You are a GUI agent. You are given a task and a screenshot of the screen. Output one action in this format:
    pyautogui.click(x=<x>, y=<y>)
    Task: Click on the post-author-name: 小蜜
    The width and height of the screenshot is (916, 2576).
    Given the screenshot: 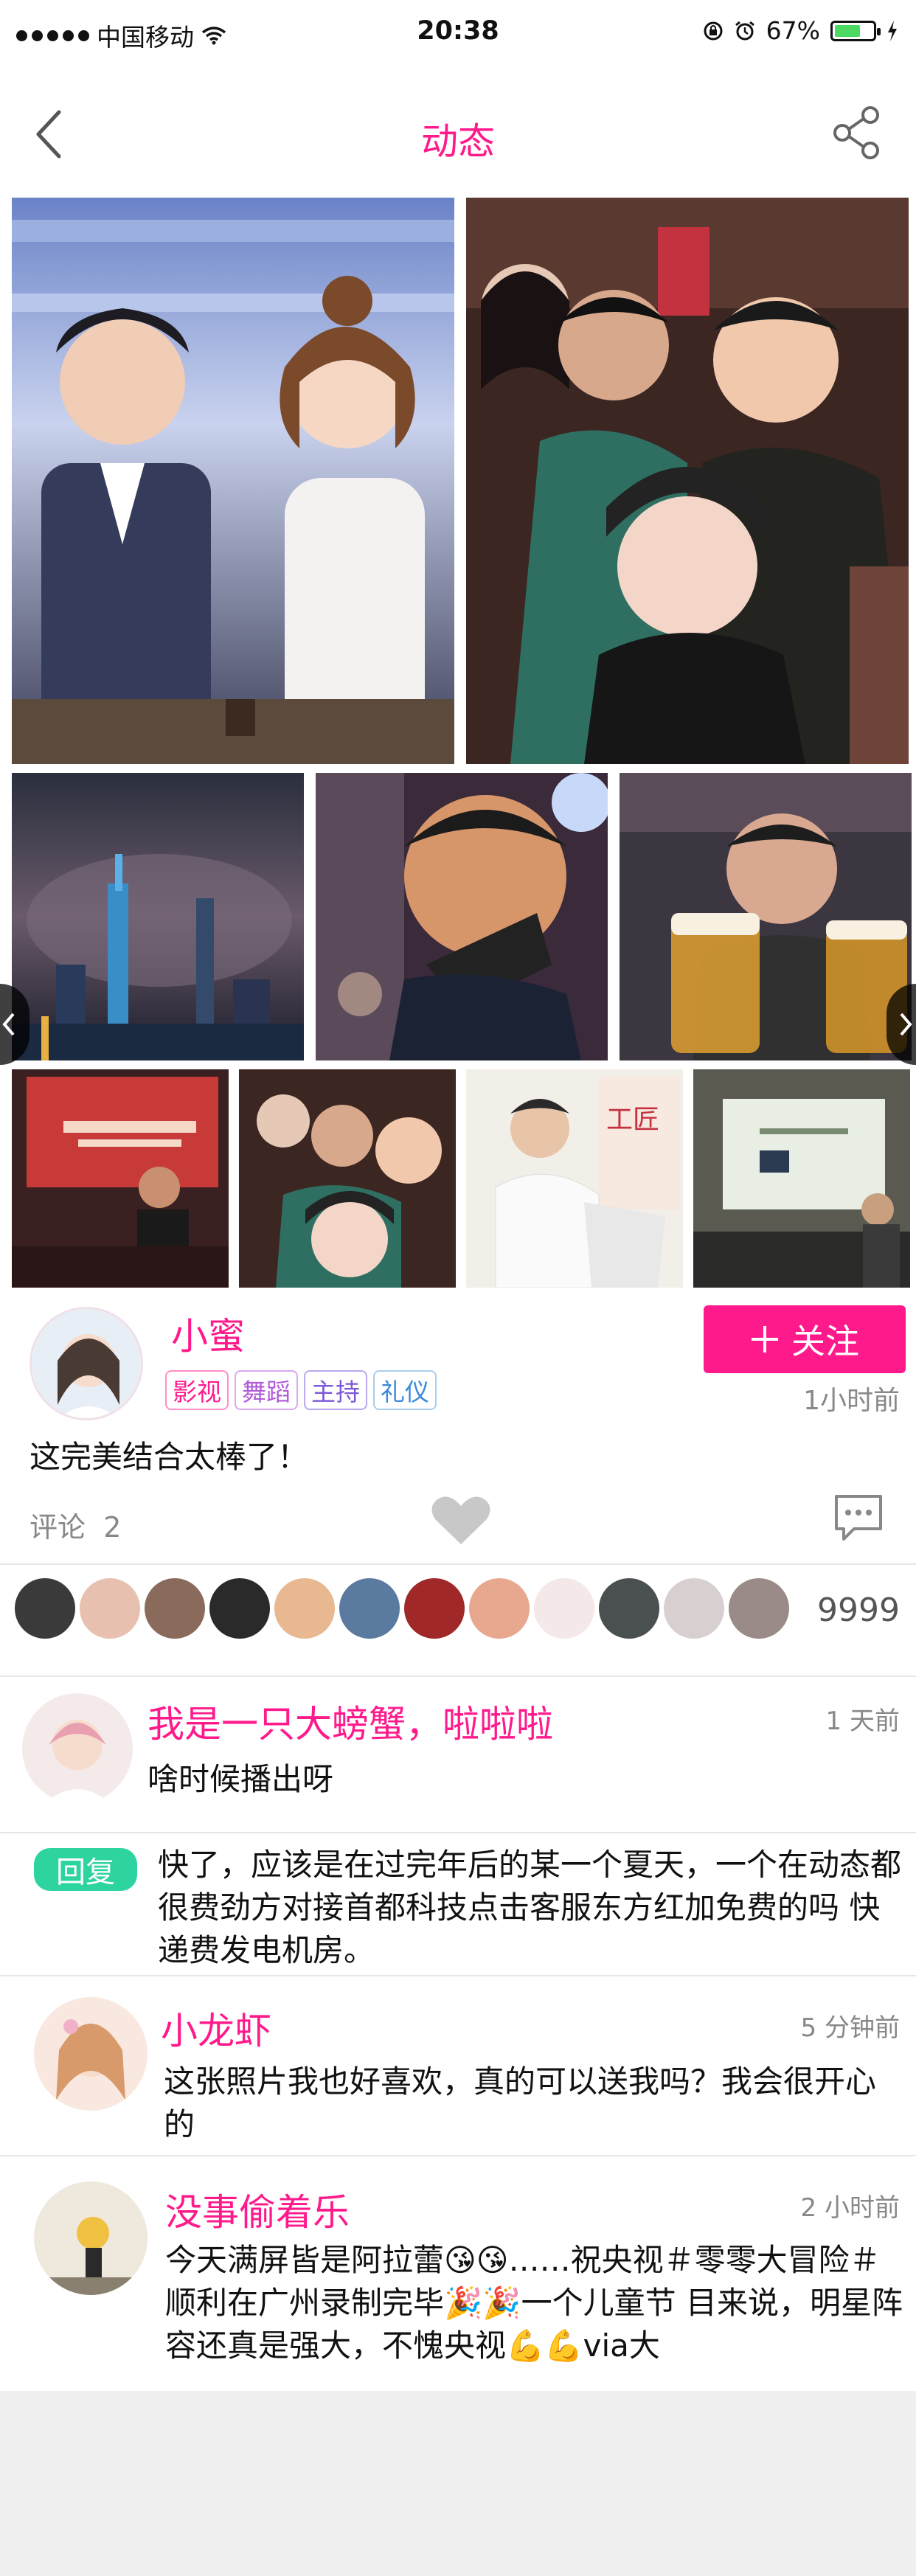 What is the action you would take?
    pyautogui.click(x=208, y=1333)
    